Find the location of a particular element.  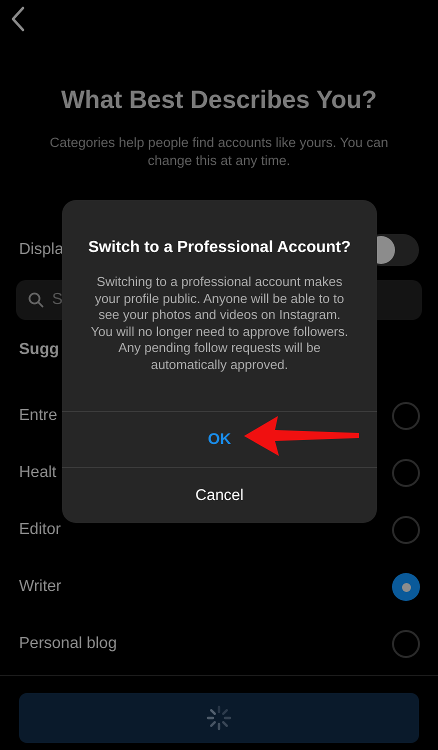

dialog-title: Switch to a Professional Account? is located at coordinates (219, 248).